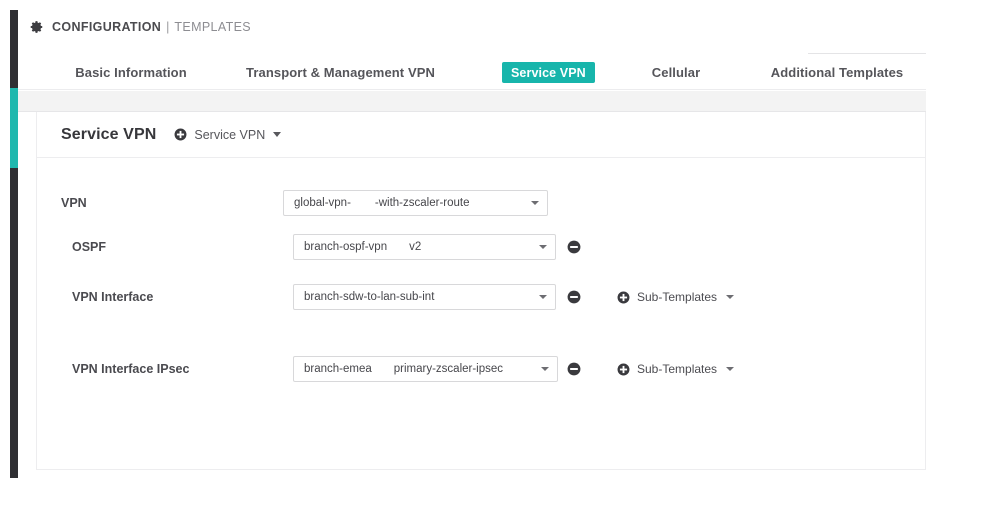 Image resolution: width=999 pixels, height=515 pixels. I want to click on add-service-vpn-button: Service VPN, so click(228, 134).